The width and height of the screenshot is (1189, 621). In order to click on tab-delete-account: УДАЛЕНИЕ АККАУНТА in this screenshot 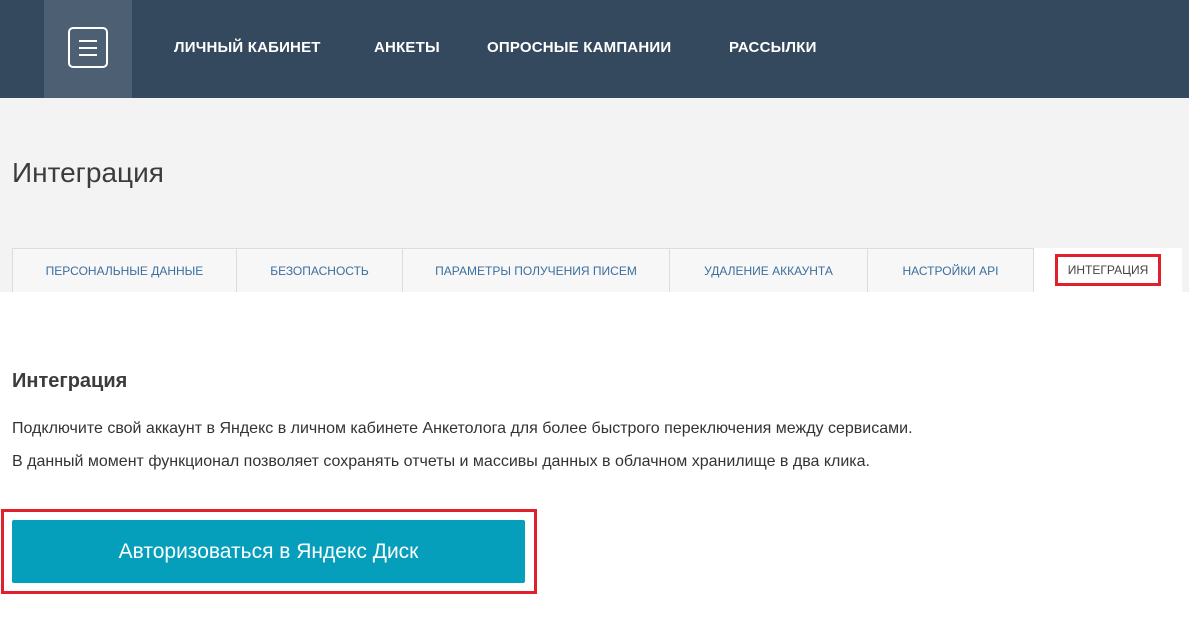, I will do `click(769, 270)`.